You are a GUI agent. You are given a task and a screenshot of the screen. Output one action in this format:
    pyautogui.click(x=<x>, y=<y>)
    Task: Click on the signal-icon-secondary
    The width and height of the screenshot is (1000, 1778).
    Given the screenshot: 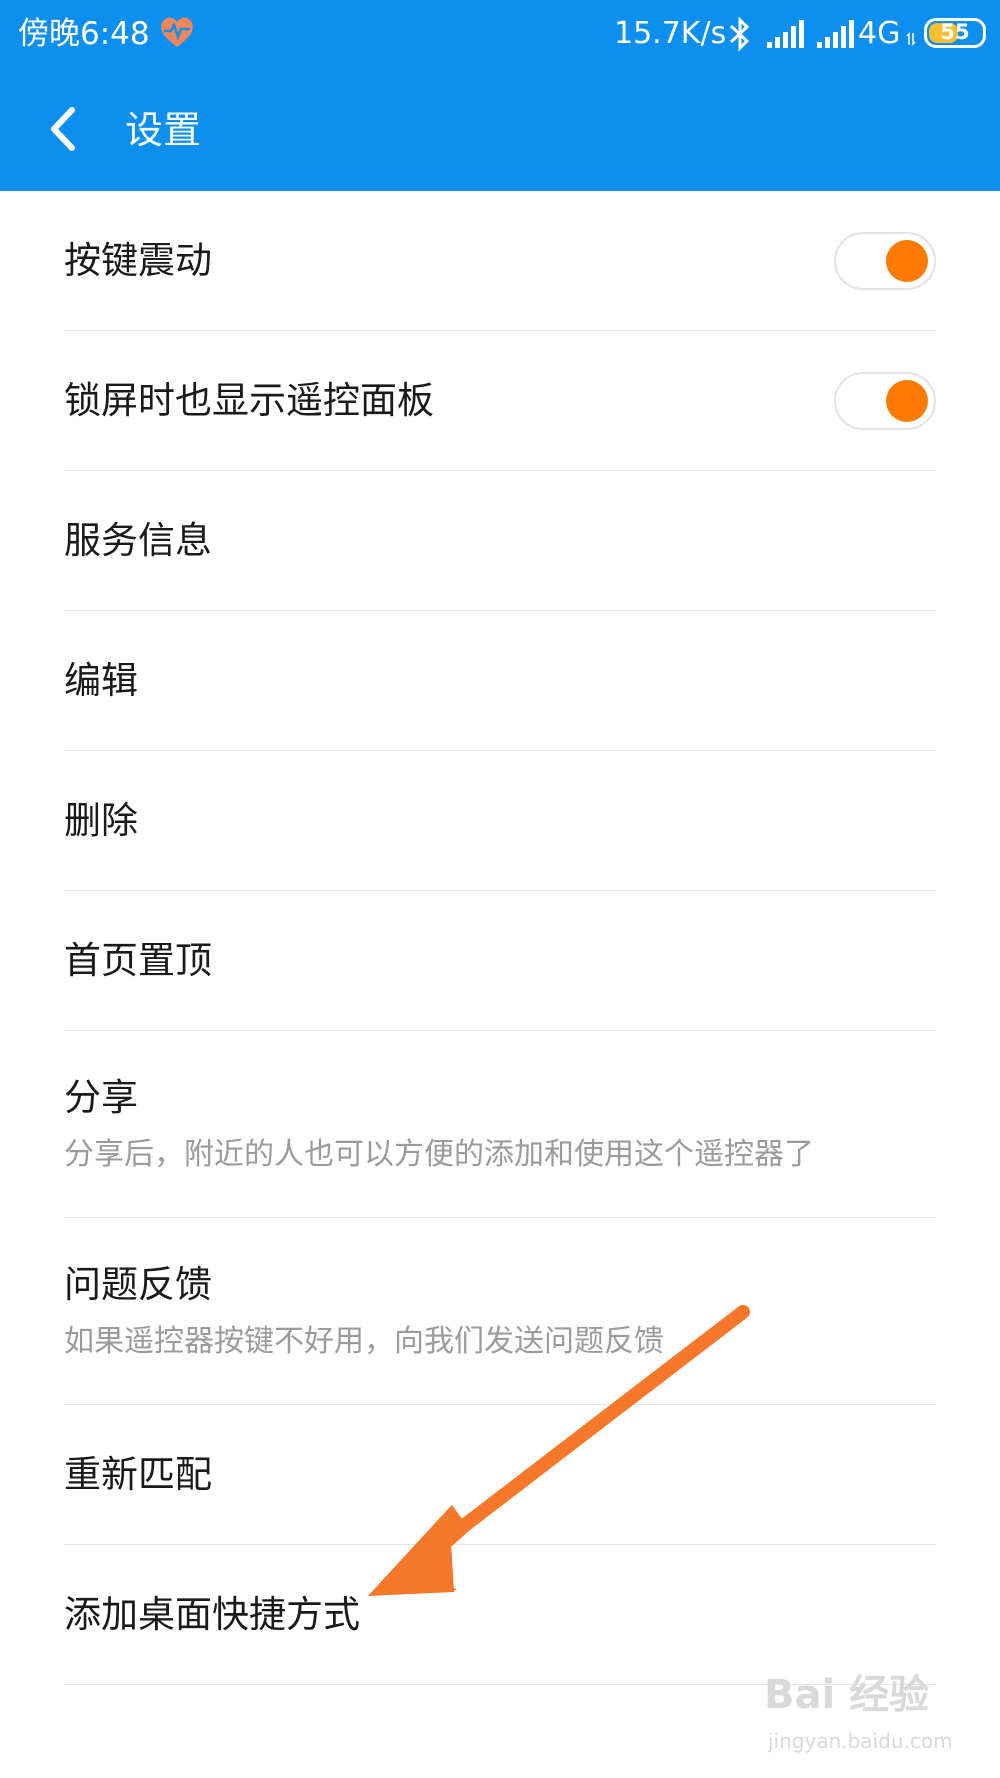 What is the action you would take?
    pyautogui.click(x=835, y=34)
    